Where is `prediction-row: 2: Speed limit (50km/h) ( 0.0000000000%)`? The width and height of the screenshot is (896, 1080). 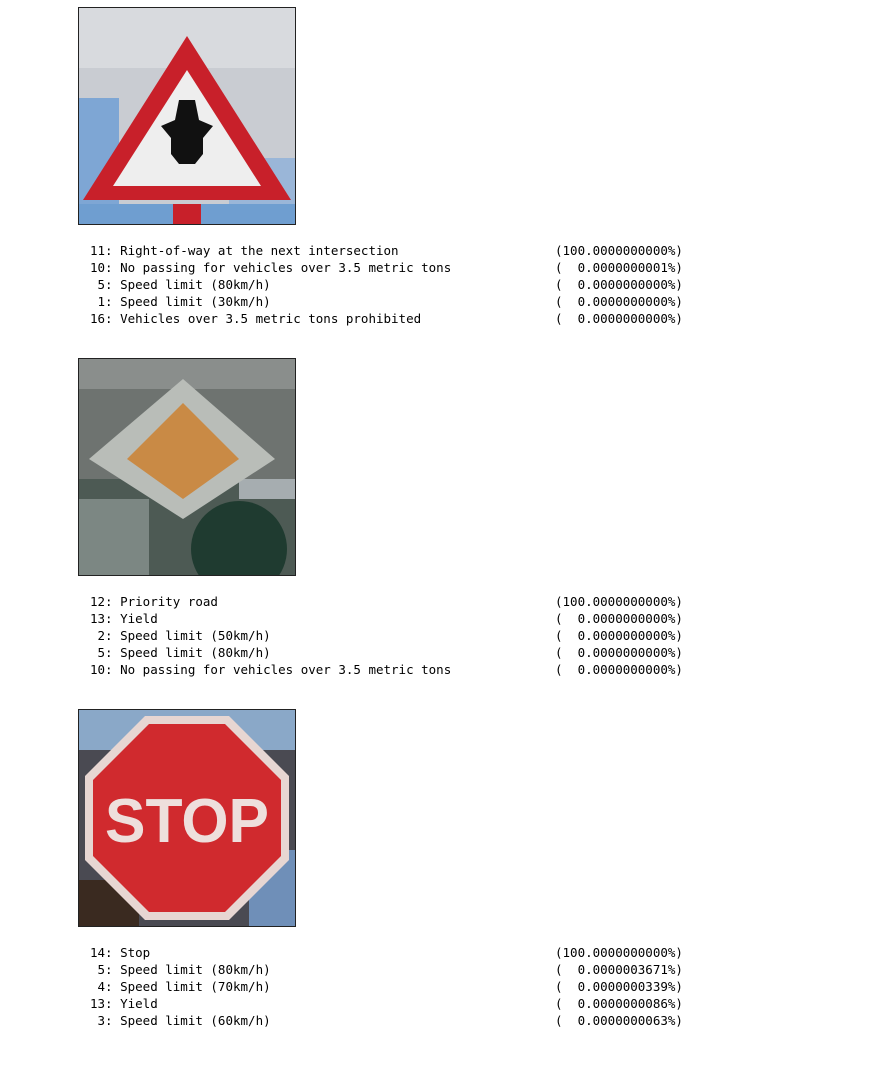
prediction-row: 2: Speed limit (50km/h) ( 0.0000000000%) is located at coordinates (410, 635).